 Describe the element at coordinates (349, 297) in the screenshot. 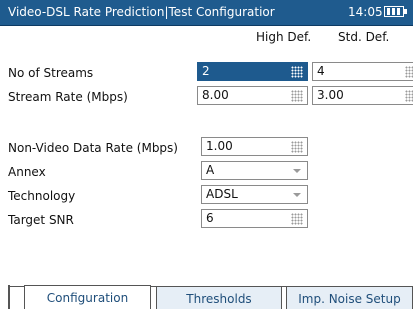

I see `tab-imp-noise-setup: Imp. Noise Setup` at that location.